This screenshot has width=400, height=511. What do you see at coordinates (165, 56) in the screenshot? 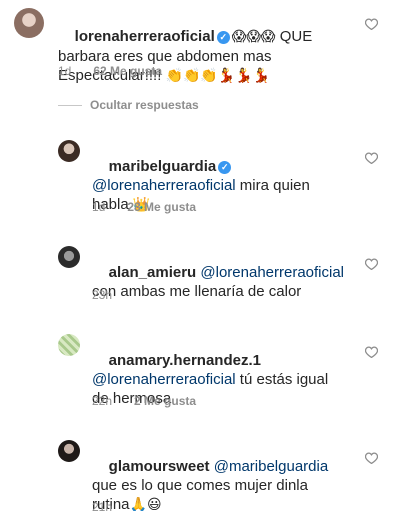
I see `comment-text-line2: barbara eres que abdomen mas` at bounding box center [165, 56].